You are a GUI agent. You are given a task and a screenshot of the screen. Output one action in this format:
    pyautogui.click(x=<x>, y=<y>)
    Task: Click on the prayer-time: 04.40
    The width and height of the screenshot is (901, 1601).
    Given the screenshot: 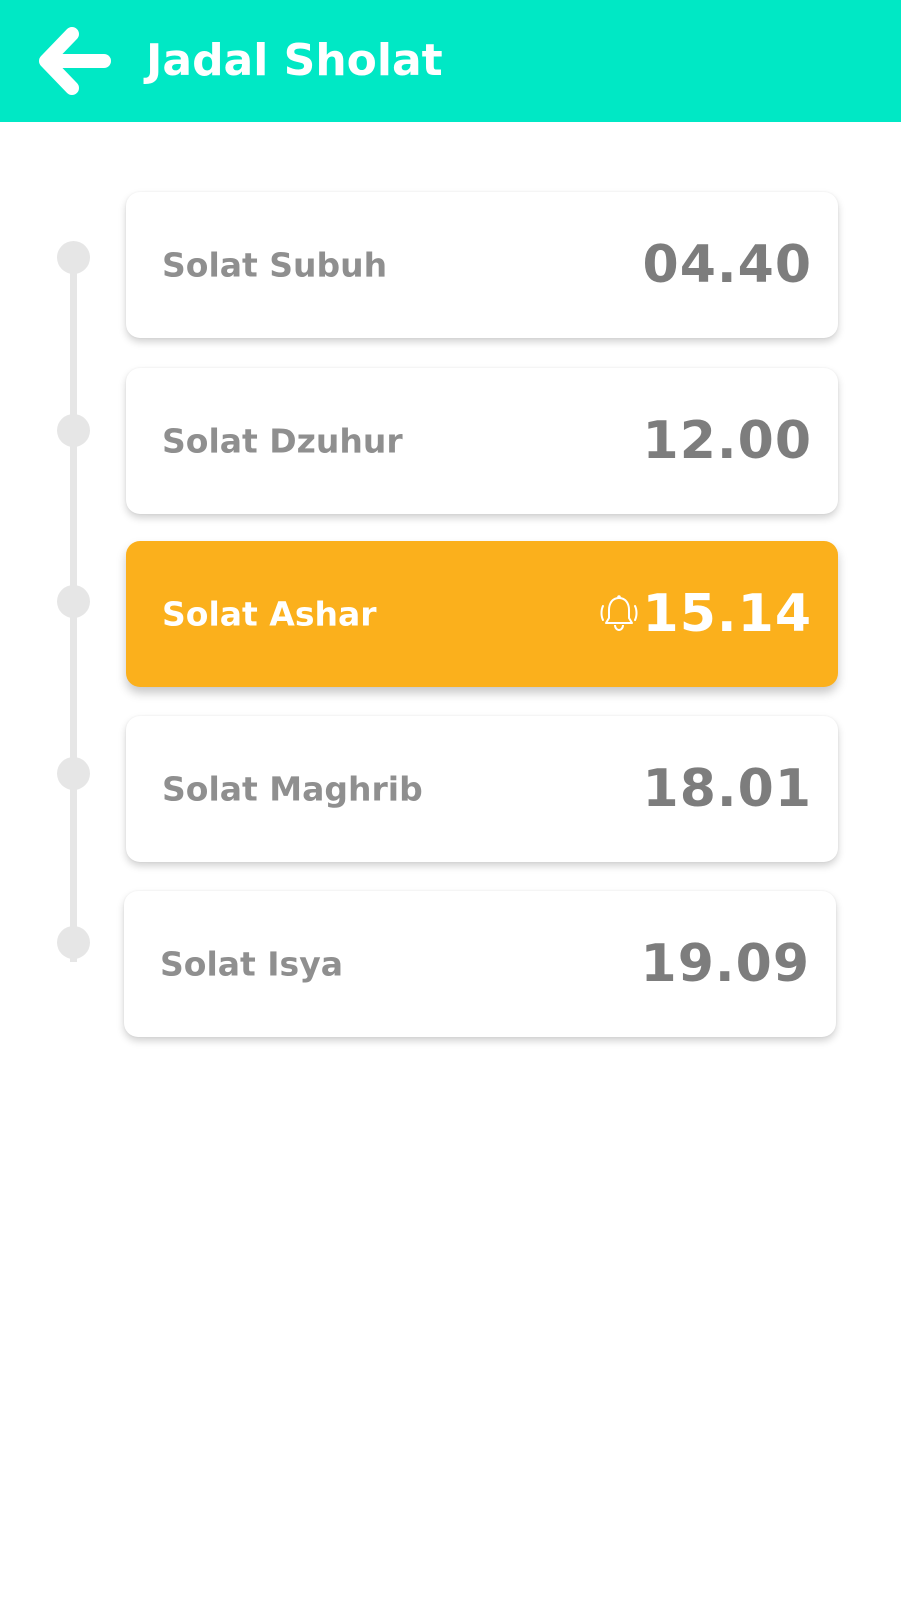 What is the action you would take?
    pyautogui.click(x=727, y=265)
    